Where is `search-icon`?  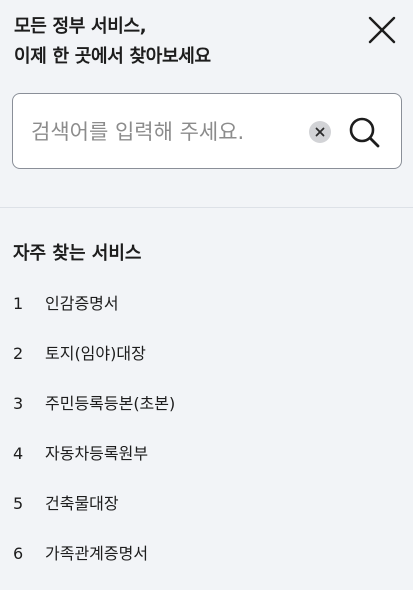
search-icon is located at coordinates (364, 132).